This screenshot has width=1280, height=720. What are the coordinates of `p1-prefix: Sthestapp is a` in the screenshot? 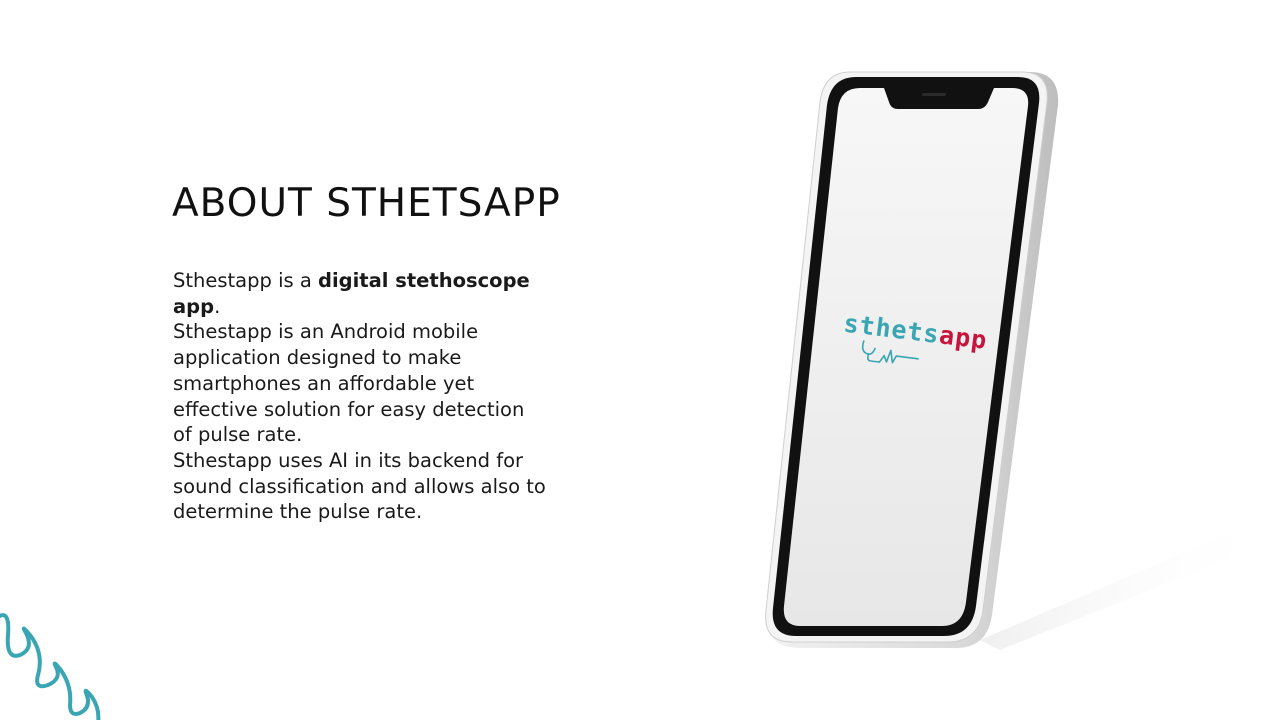 It's located at (246, 280).